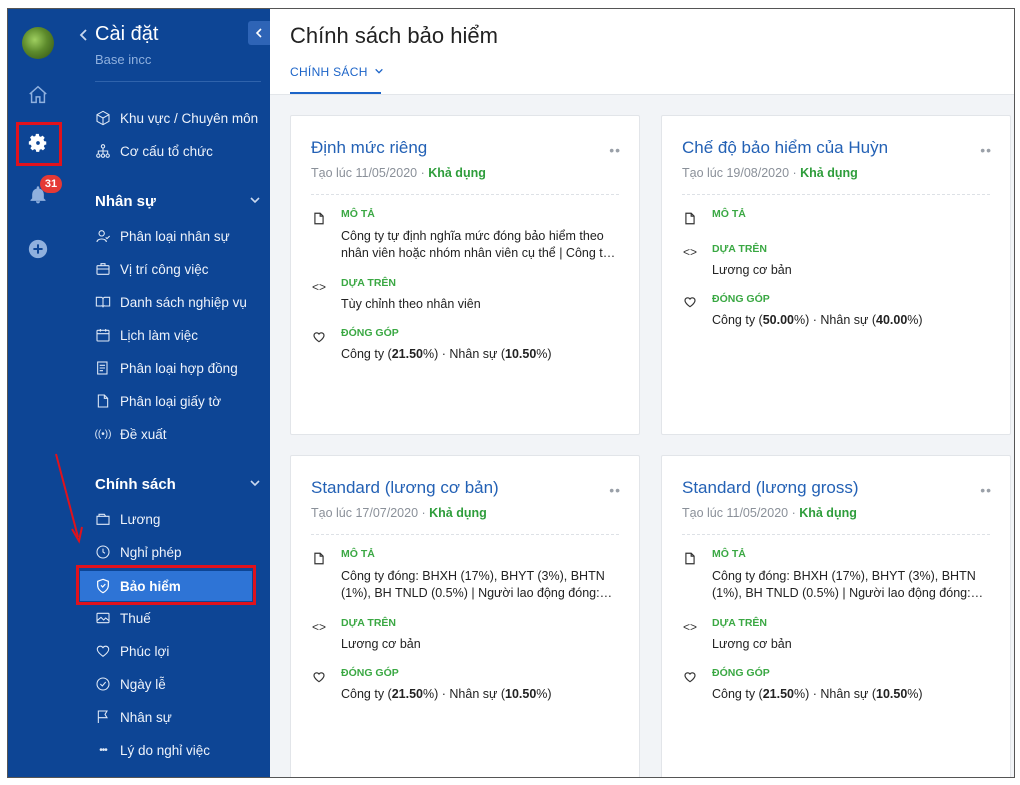 The width and height of the screenshot is (1020, 785). Describe the element at coordinates (103, 269) in the screenshot. I see `briefcase-icon` at that location.